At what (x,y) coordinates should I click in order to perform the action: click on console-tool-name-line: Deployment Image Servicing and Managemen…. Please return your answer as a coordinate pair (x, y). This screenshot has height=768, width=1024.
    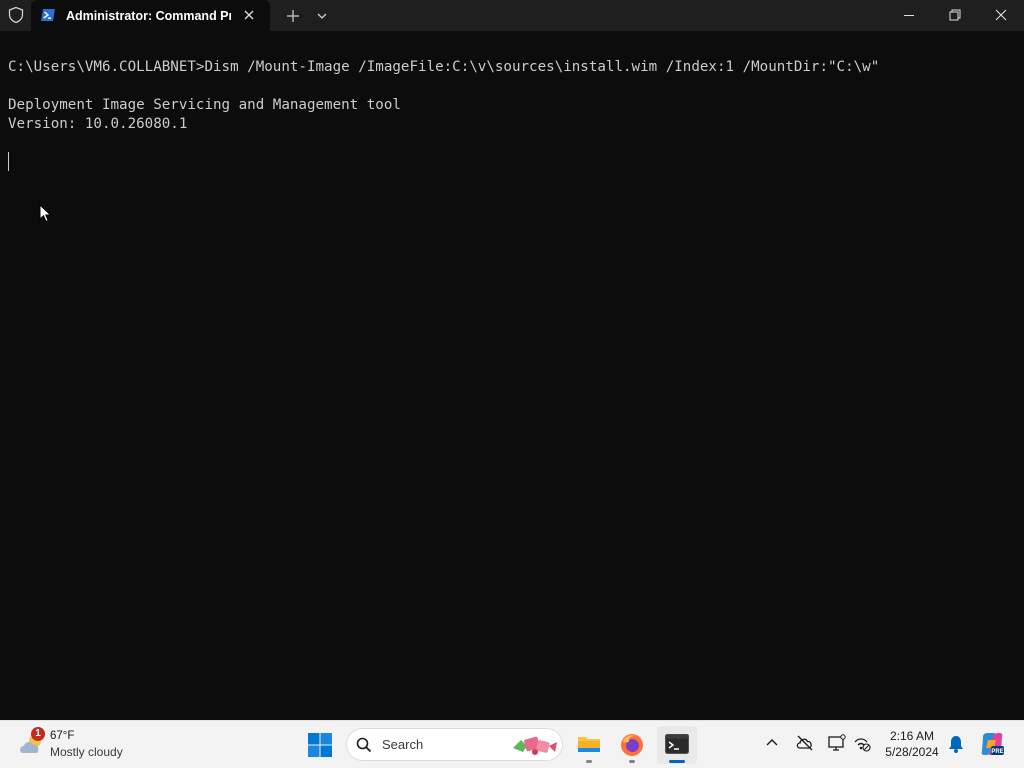
    Looking at the image, I should click on (204, 105).